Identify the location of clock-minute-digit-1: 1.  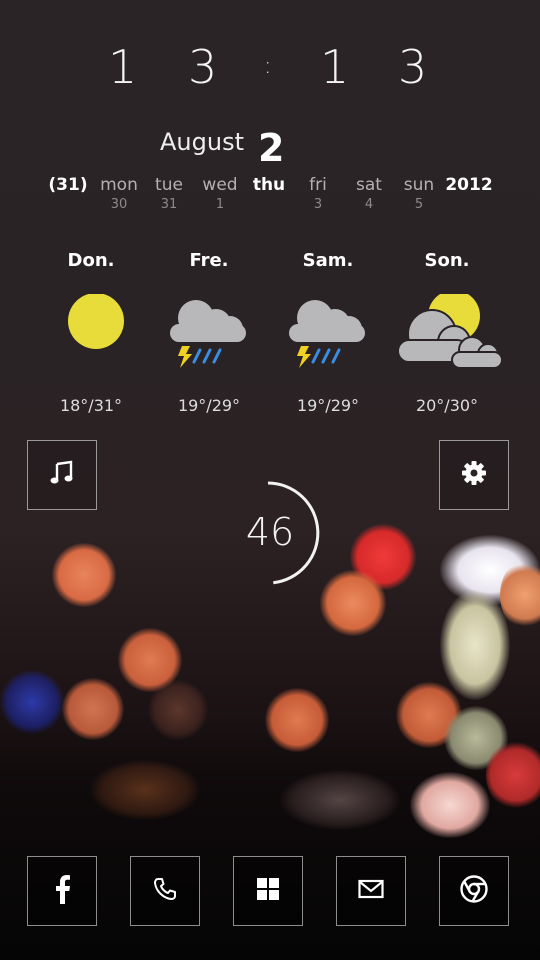
(335, 67).